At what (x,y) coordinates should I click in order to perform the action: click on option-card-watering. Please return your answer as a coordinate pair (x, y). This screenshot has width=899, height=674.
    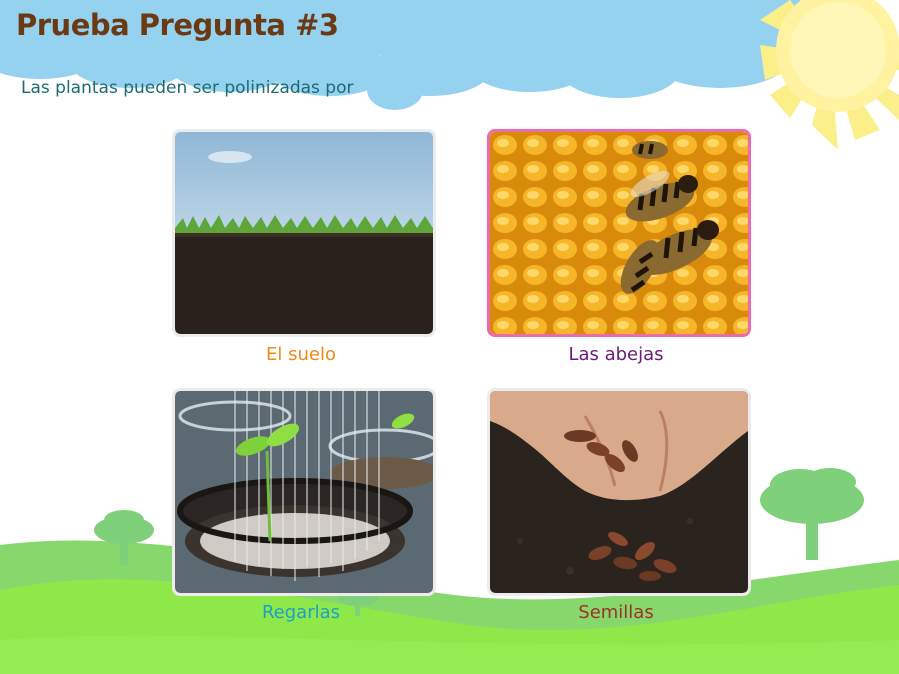
    Looking at the image, I should click on (304, 492).